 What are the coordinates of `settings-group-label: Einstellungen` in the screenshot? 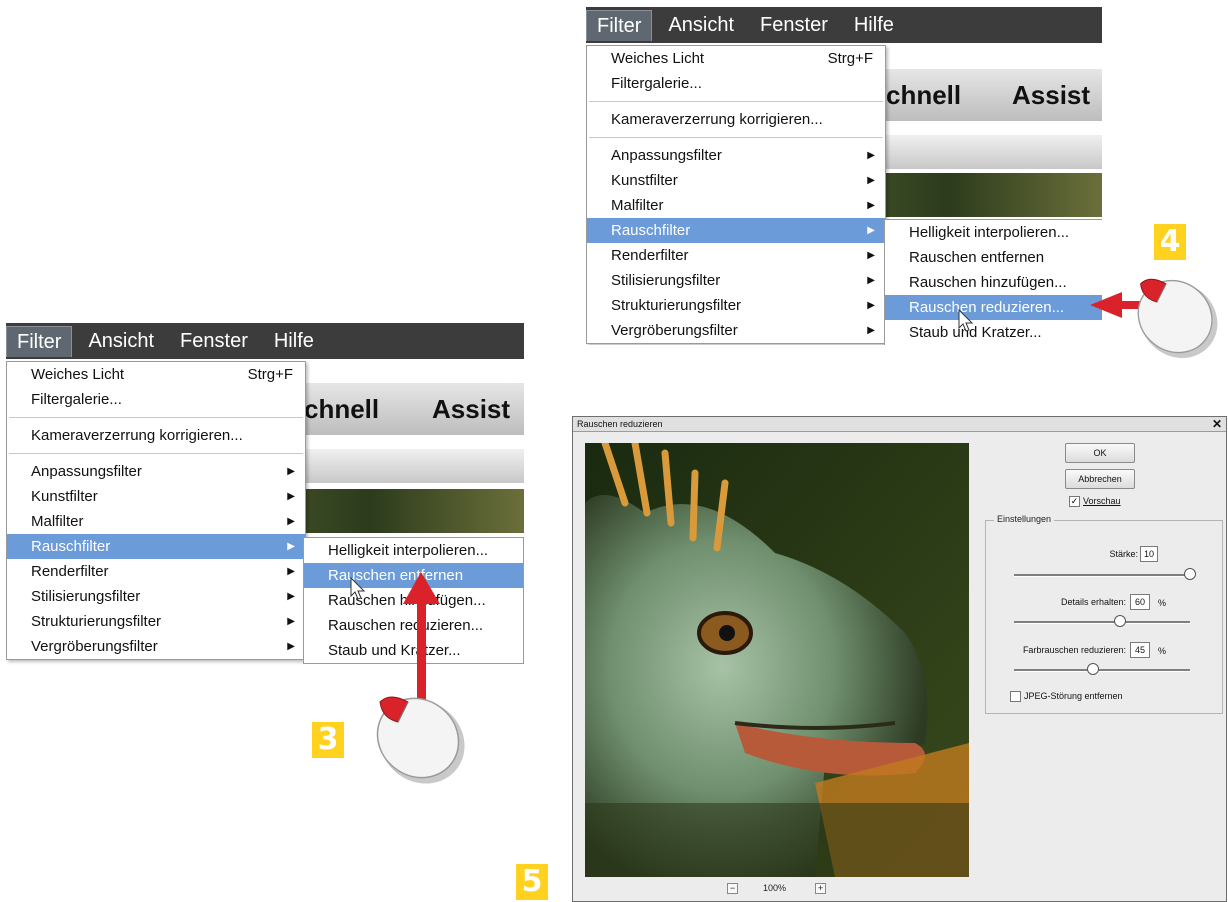 It's located at (1024, 519).